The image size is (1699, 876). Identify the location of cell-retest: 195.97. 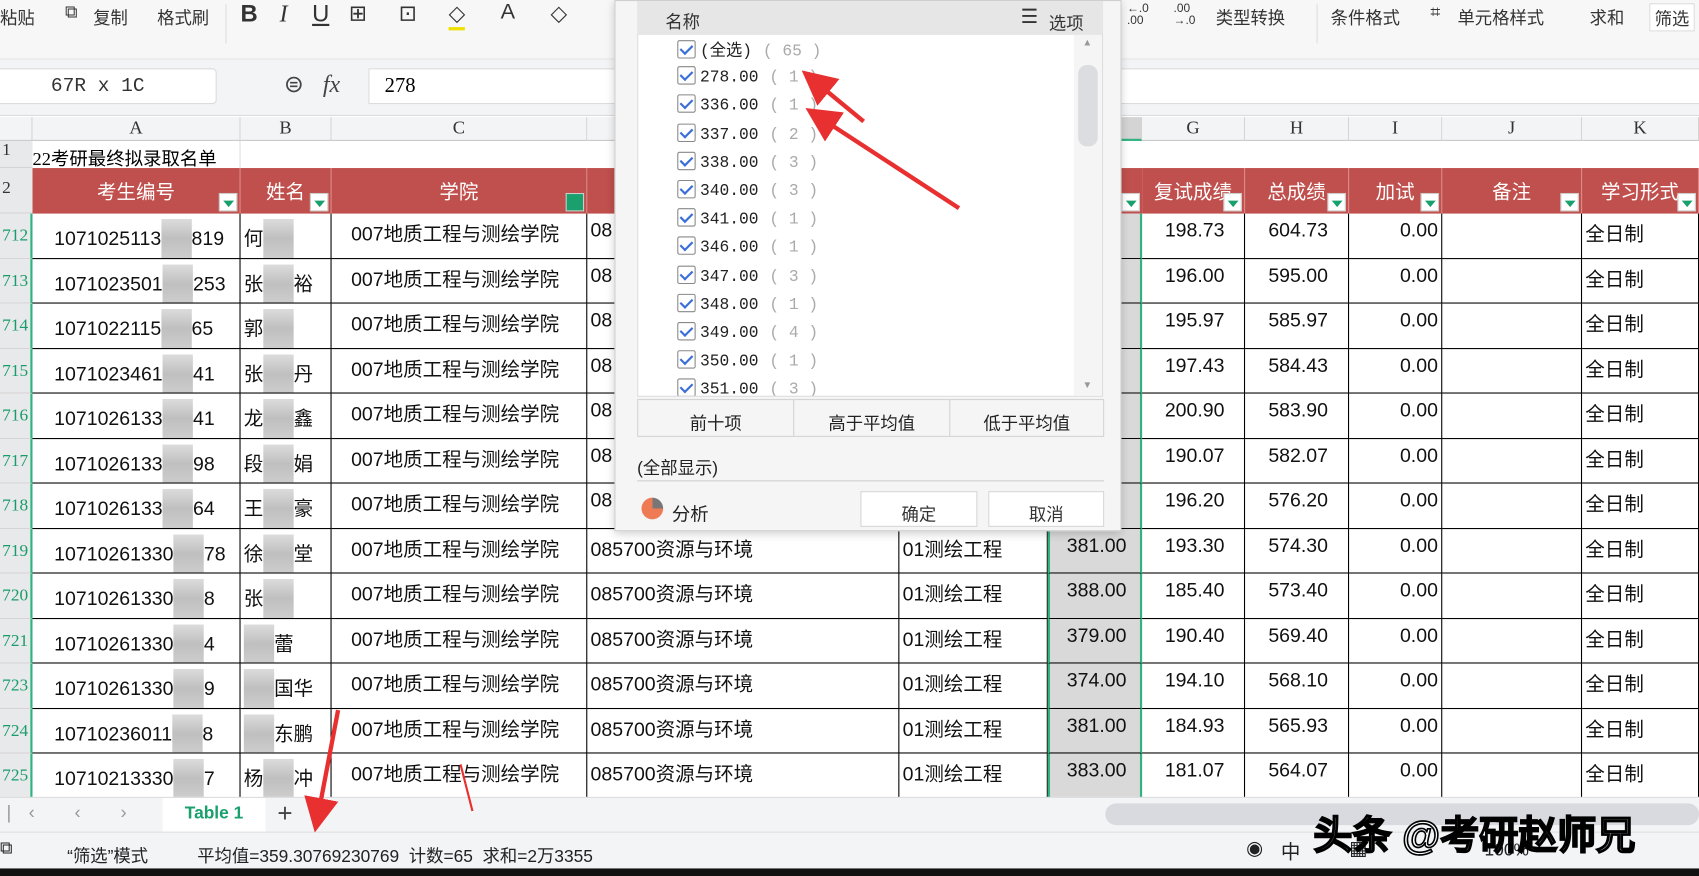
(1194, 326).